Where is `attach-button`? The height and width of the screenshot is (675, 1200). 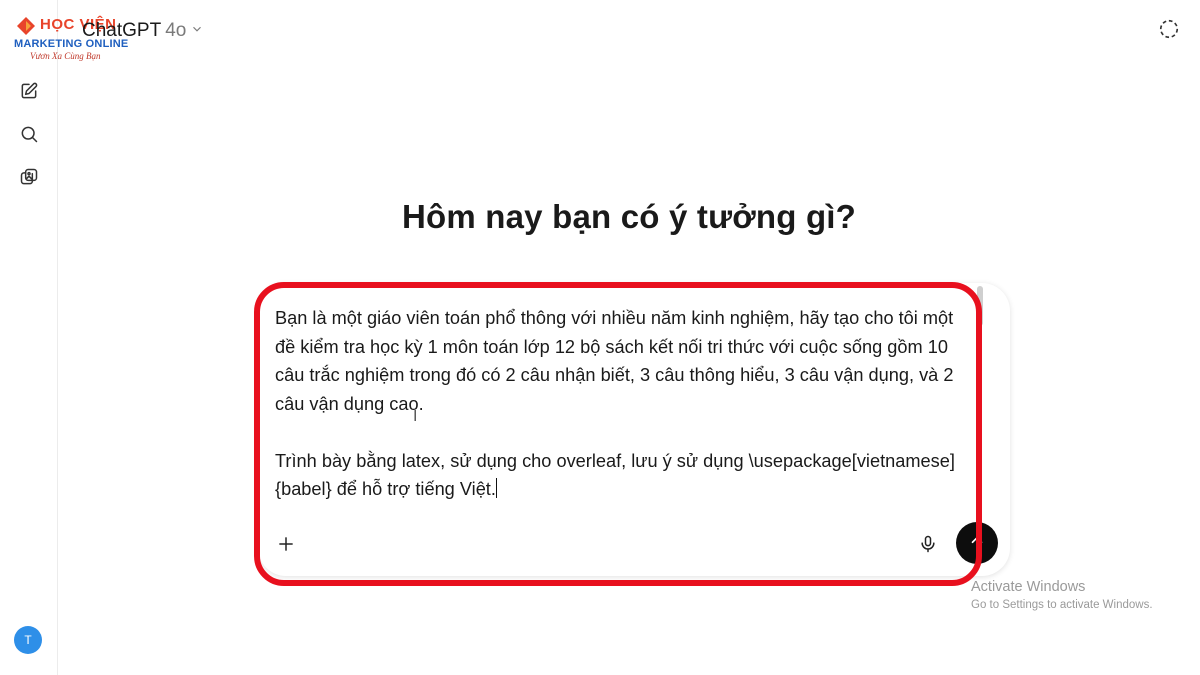
attach-button is located at coordinates (286, 544).